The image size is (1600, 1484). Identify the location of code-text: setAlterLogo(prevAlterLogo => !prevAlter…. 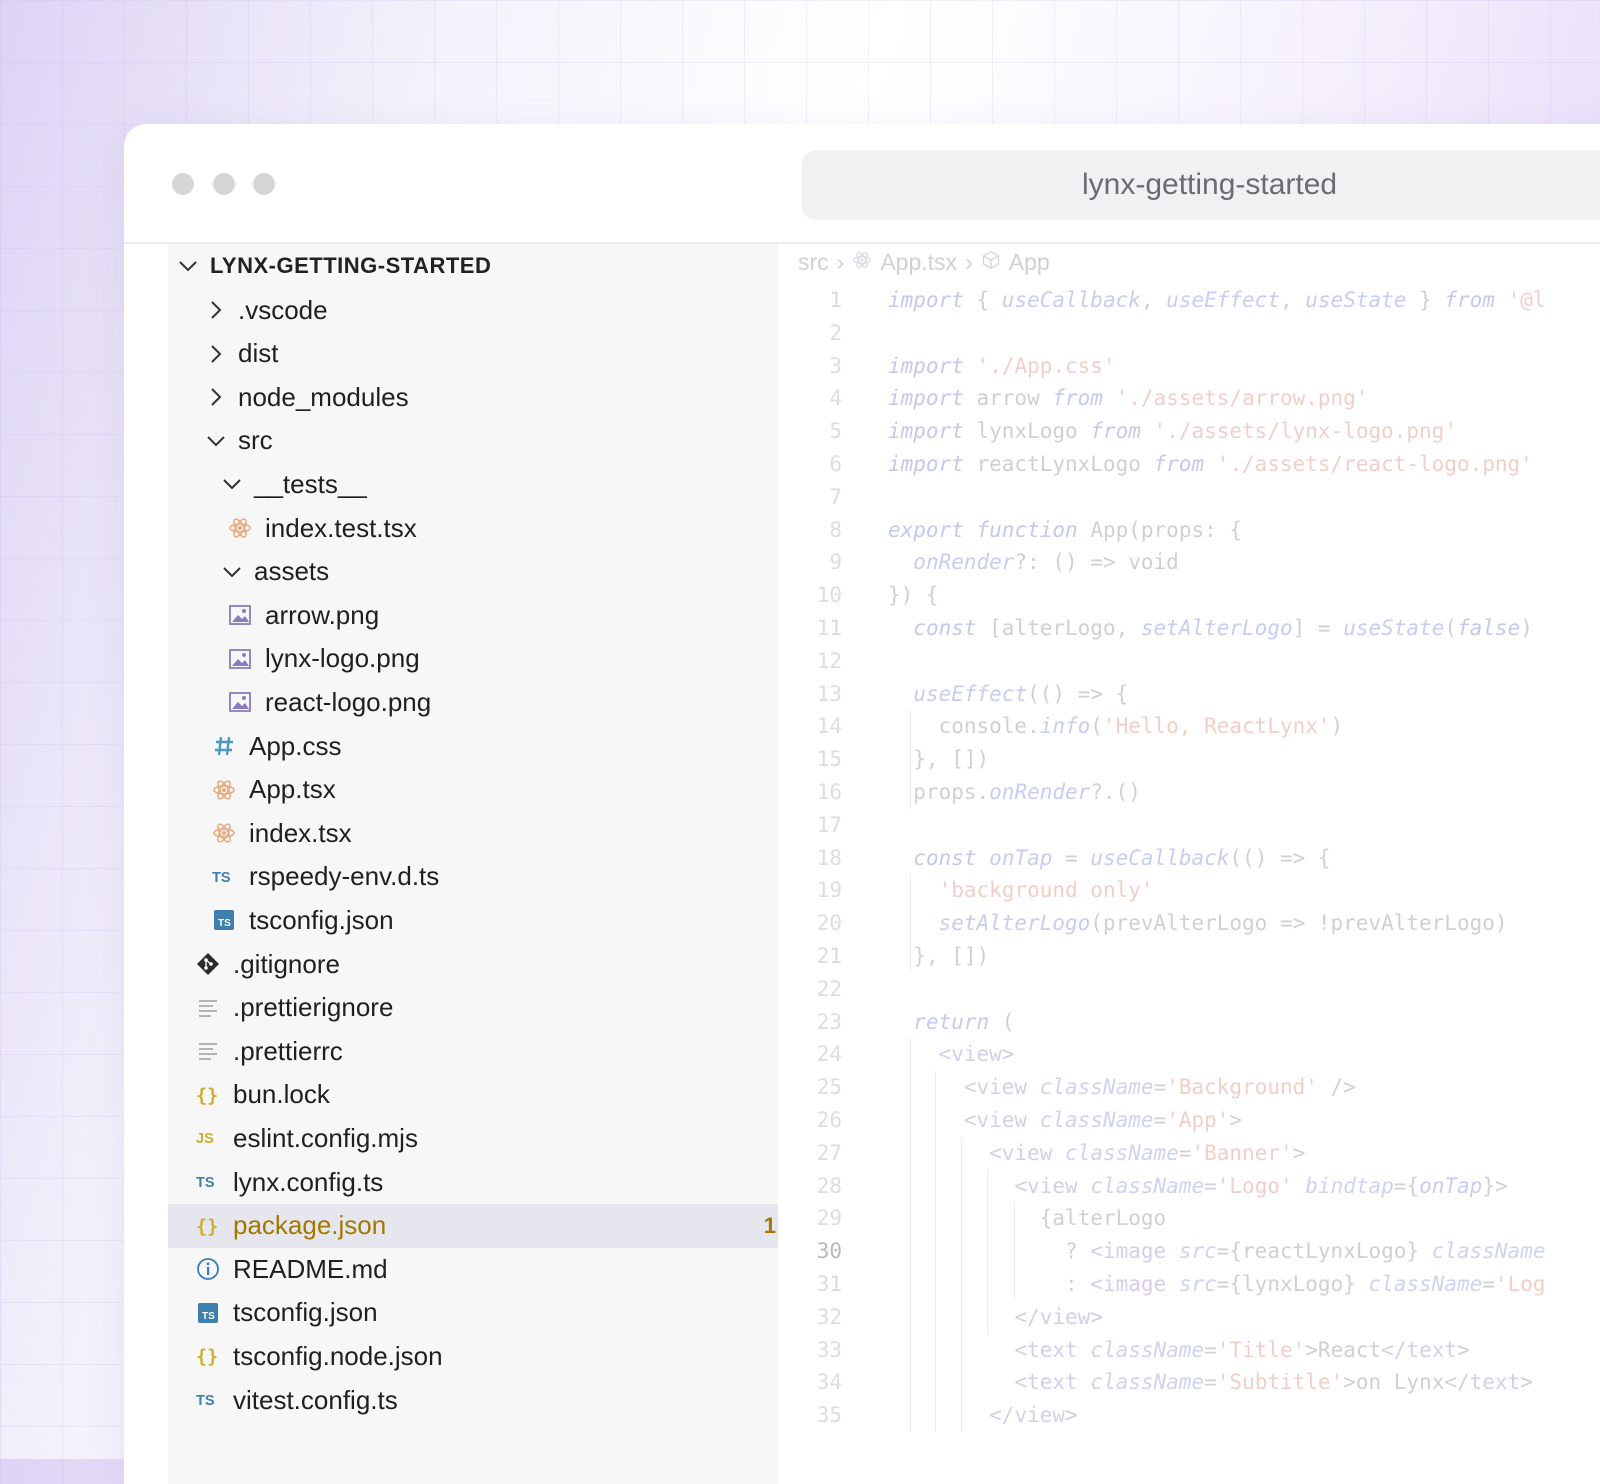
(1223, 923).